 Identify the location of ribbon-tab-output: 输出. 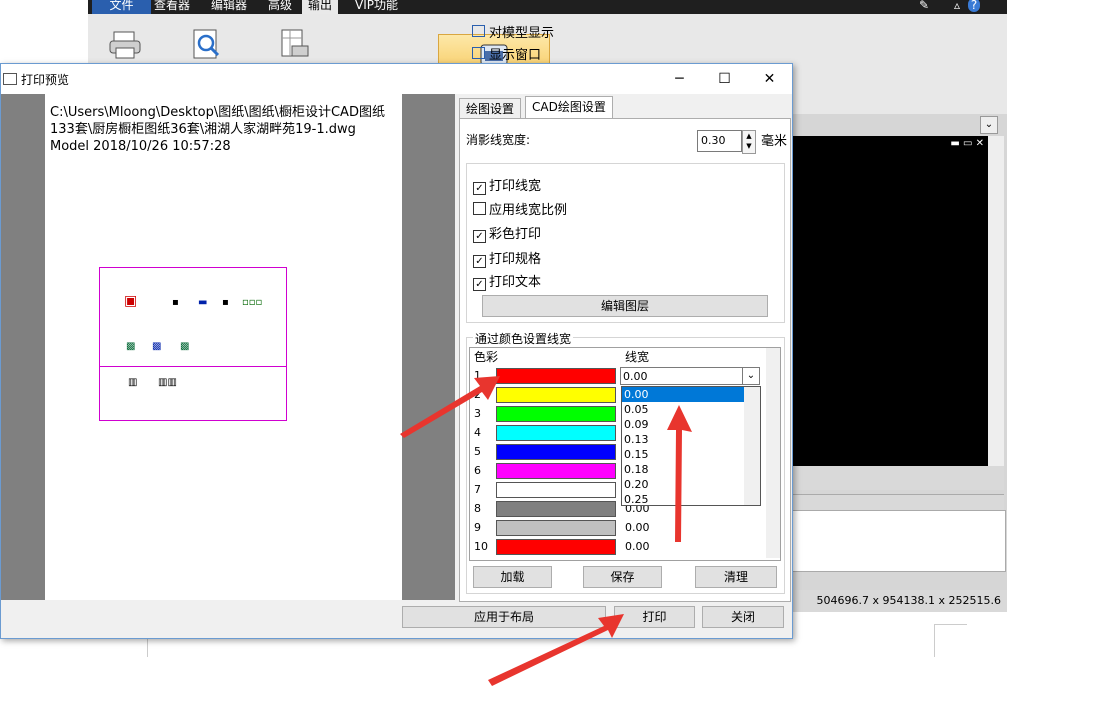
(320, 7).